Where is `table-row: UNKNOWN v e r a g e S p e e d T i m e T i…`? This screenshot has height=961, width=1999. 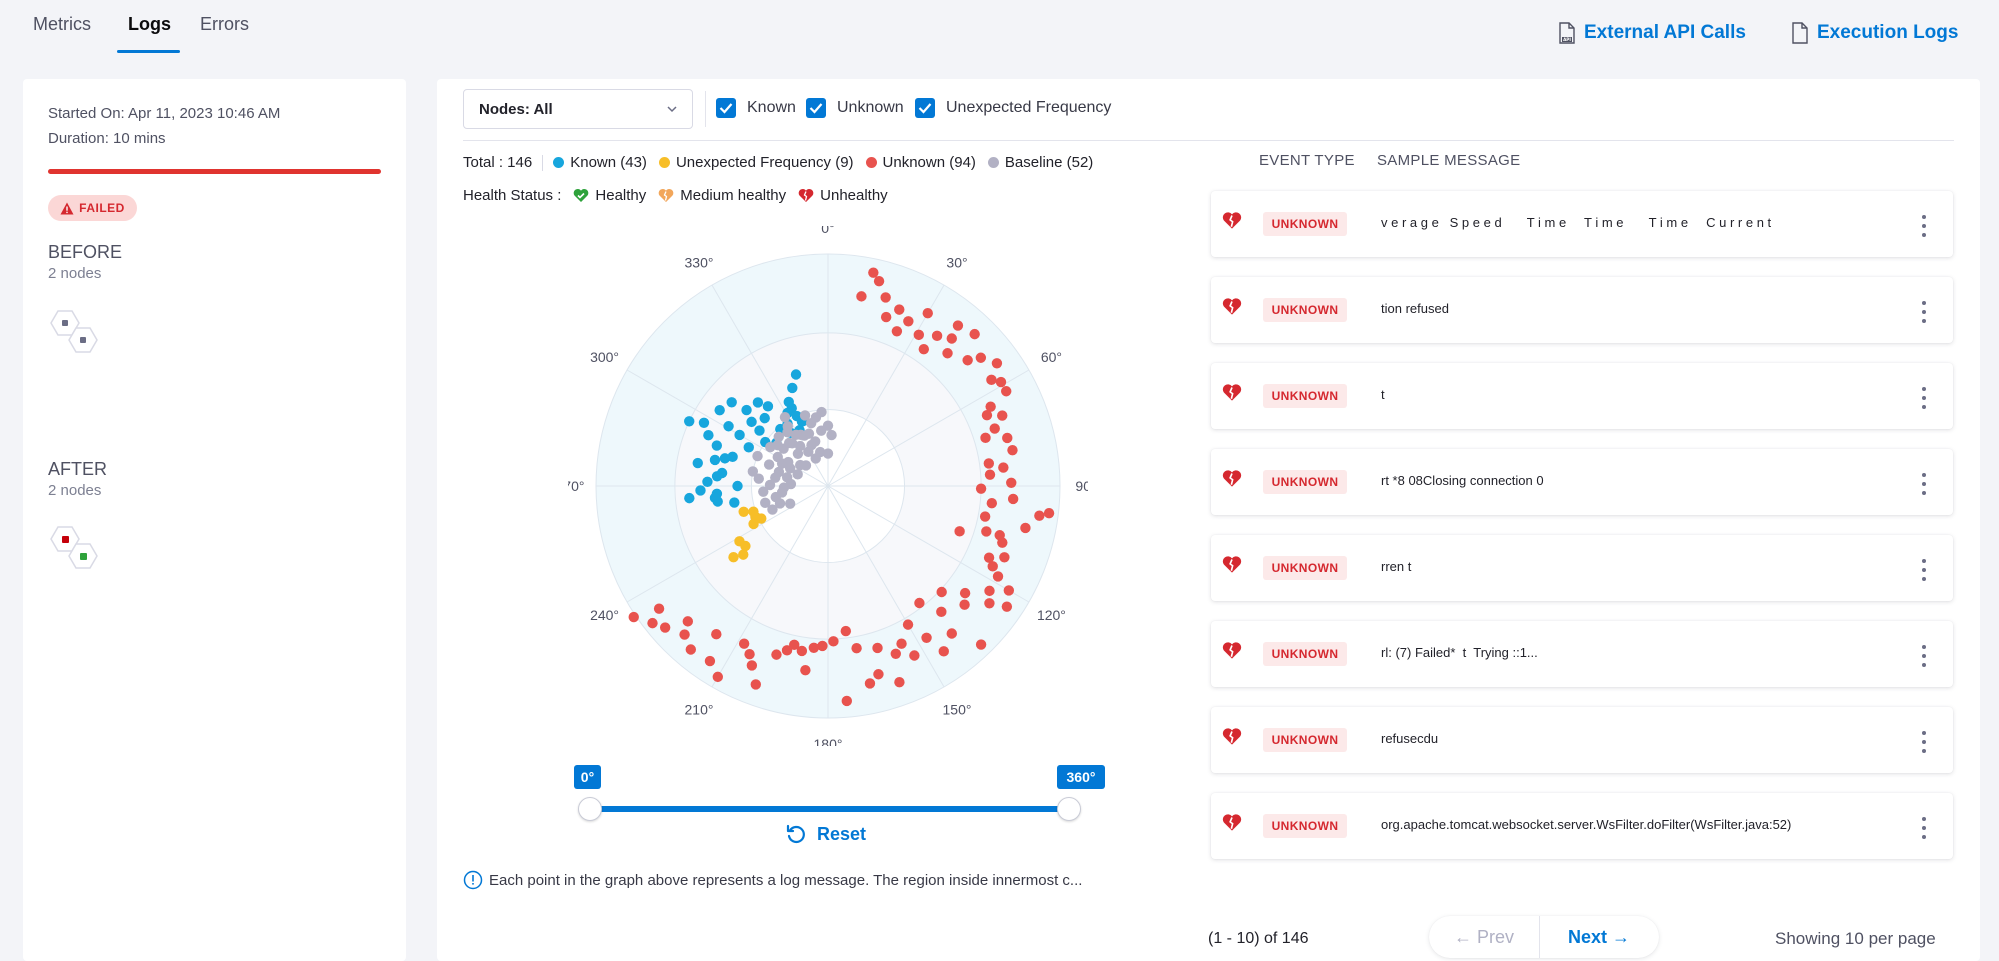 table-row: UNKNOWN v e r a g e S p e e d T i m e T i… is located at coordinates (1582, 224).